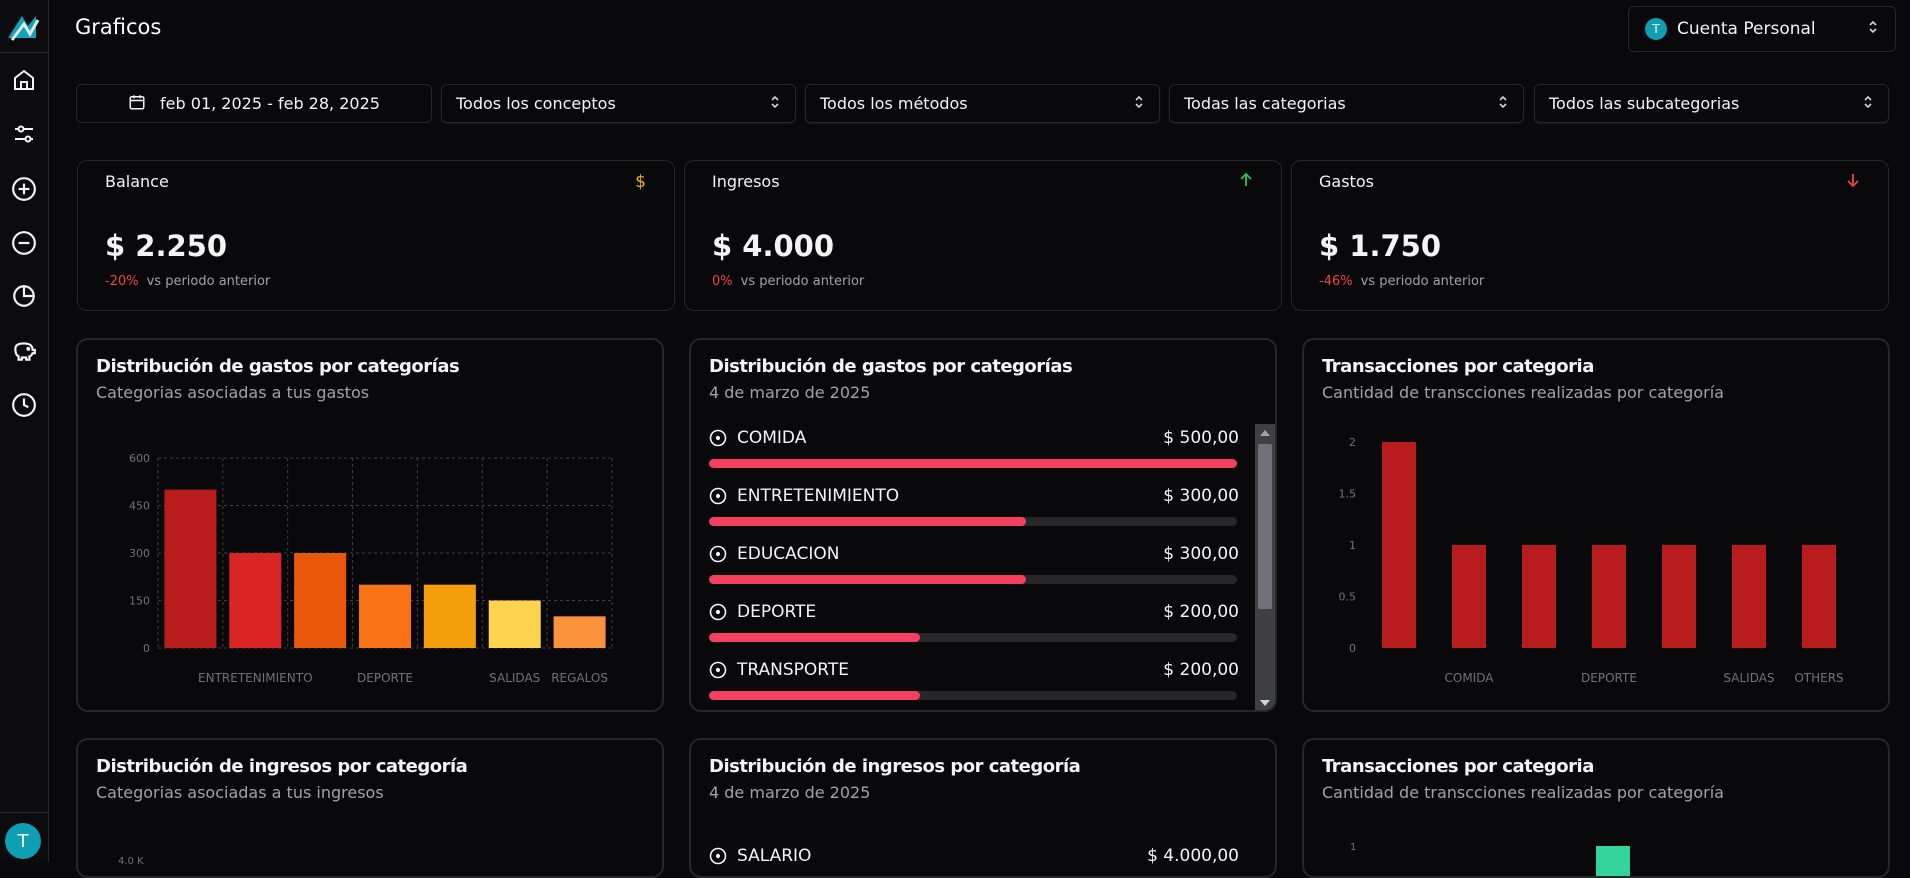 This screenshot has height=878, width=1910. Describe the element at coordinates (24, 296) in the screenshot. I see `pie-chart-icon` at that location.